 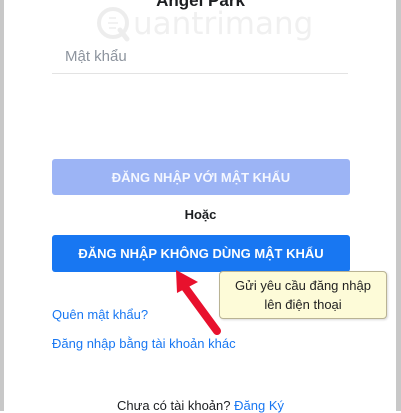 I want to click on watermark-text: uantrimang, so click(x=223, y=24).